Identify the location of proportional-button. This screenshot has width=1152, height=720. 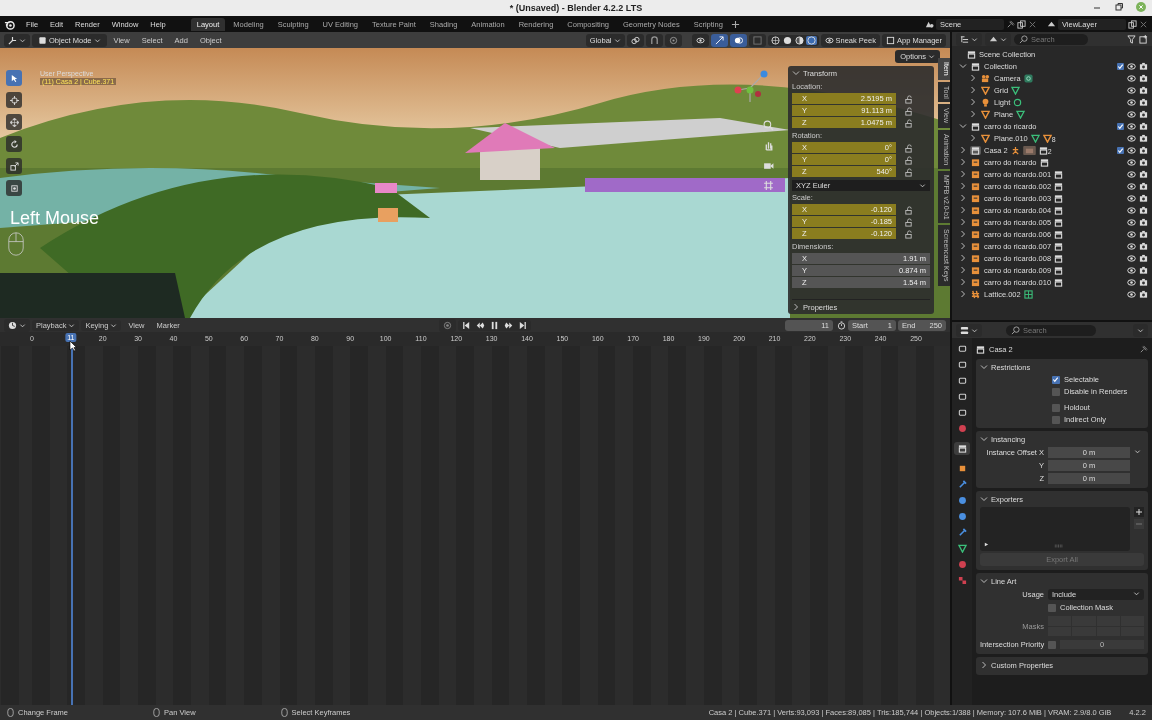
(673, 40).